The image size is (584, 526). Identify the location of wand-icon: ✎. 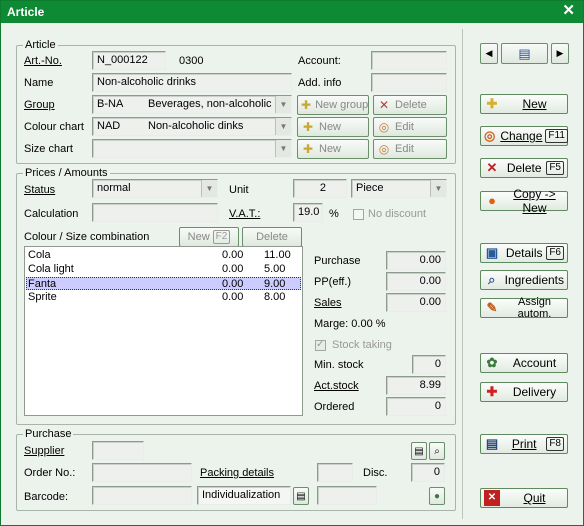
(492, 307).